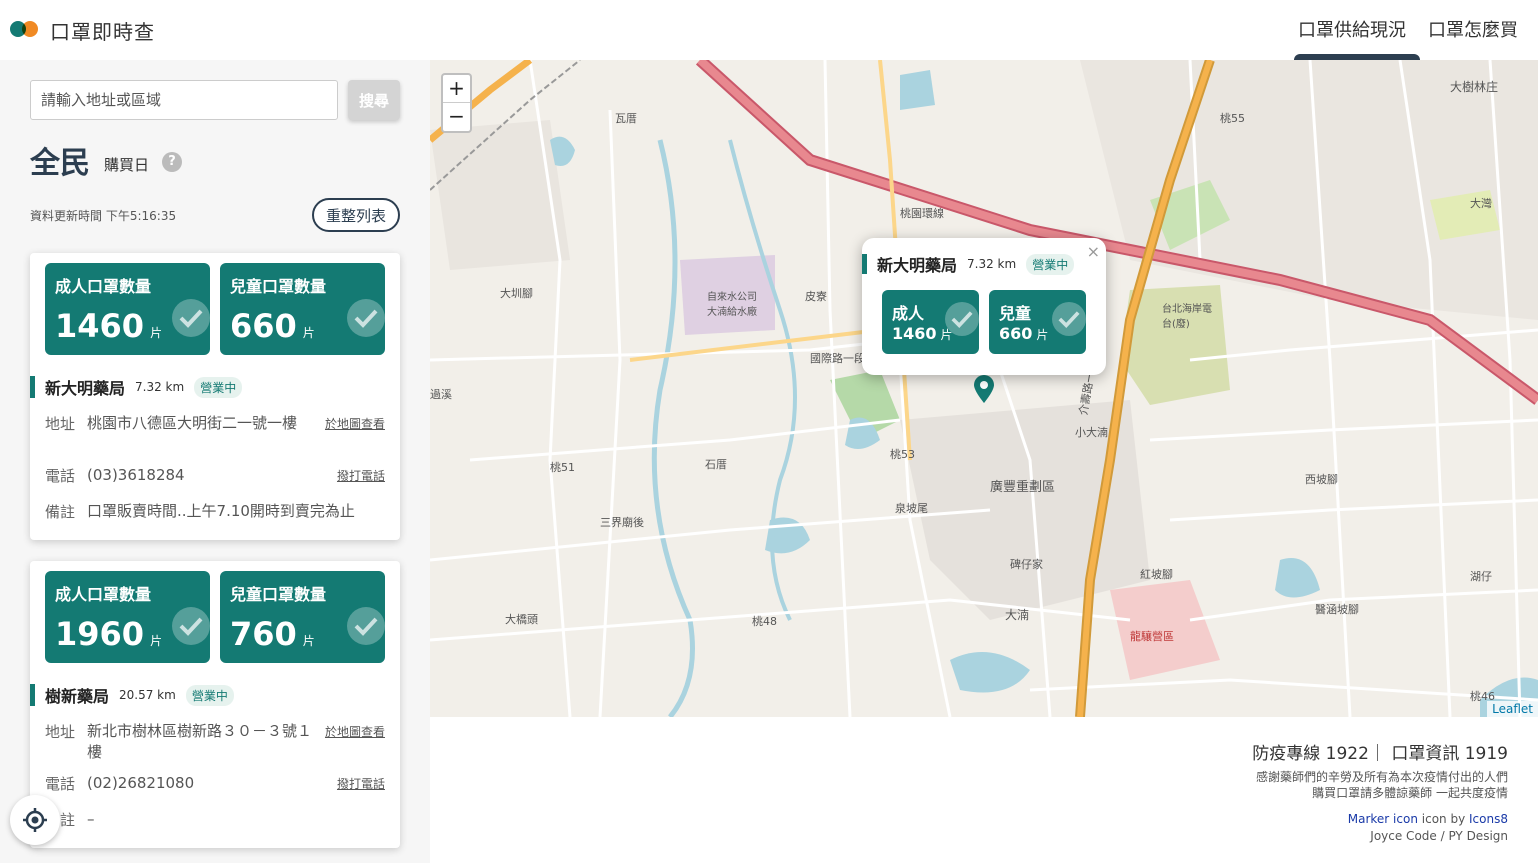 The image size is (1538, 863). I want to click on map-label-route: 桃51, so click(562, 467).